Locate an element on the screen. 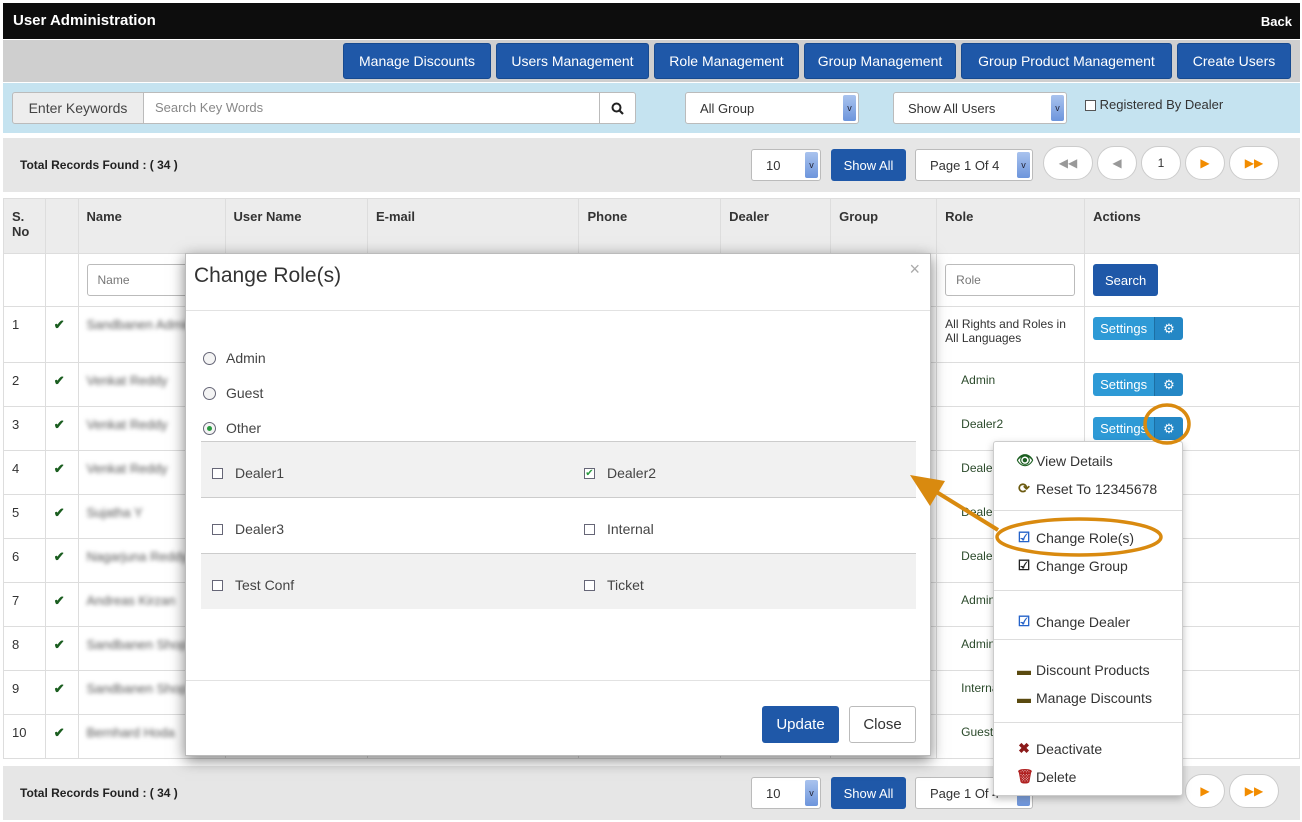 This screenshot has height=822, width=1302. first-page-button: ◀◀ is located at coordinates (1068, 163).